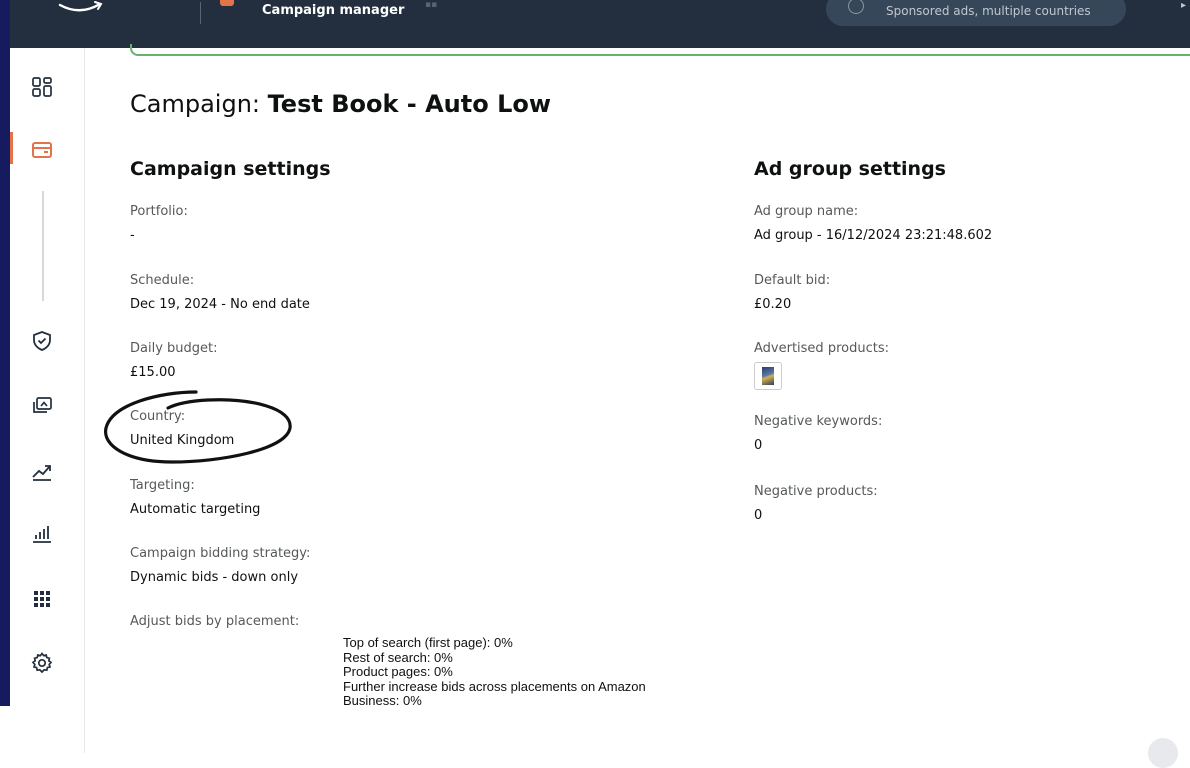 The height and width of the screenshot is (768, 1190). I want to click on book-cover-image, so click(768, 376).